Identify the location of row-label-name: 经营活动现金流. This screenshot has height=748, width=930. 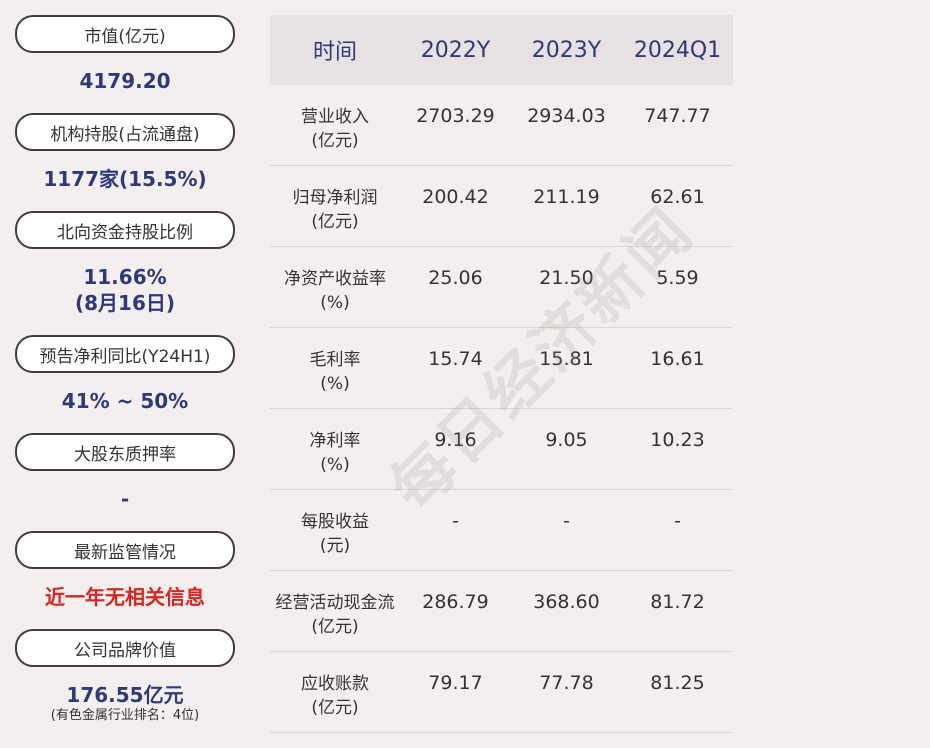
(335, 603).